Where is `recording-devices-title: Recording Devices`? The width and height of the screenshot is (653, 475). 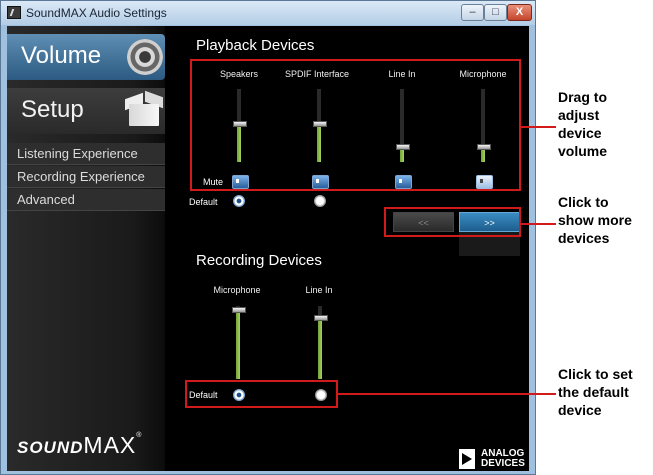
recording-devices-title: Recording Devices is located at coordinates (259, 260).